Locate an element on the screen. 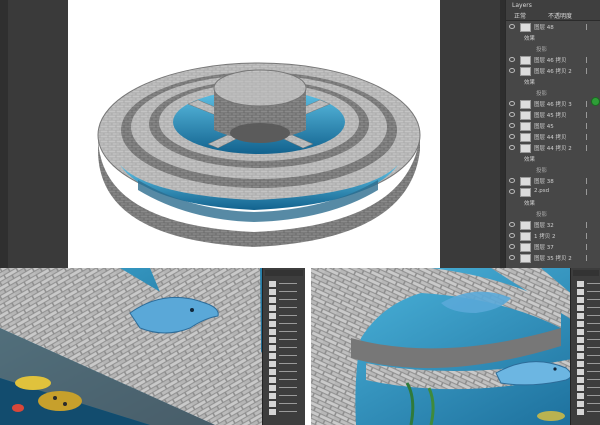  layer-row: 图层 38 is located at coordinates (550, 181).